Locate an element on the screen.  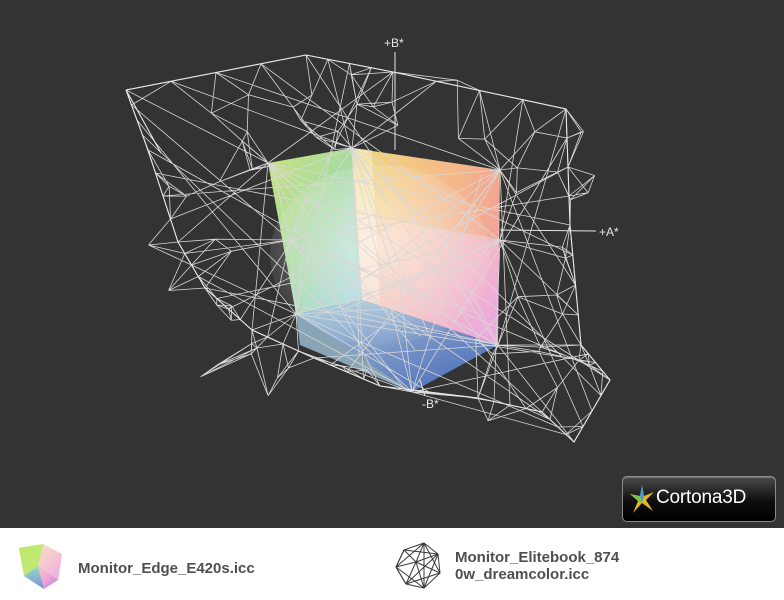
solid-gamut-volume is located at coordinates (384, 270).